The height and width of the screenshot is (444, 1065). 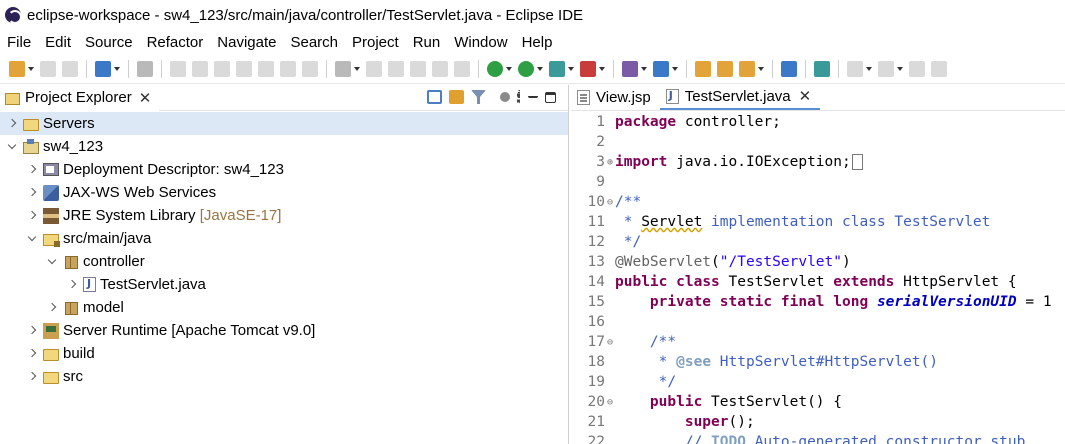 What do you see at coordinates (17, 68) in the screenshot?
I see `new-icon` at bounding box center [17, 68].